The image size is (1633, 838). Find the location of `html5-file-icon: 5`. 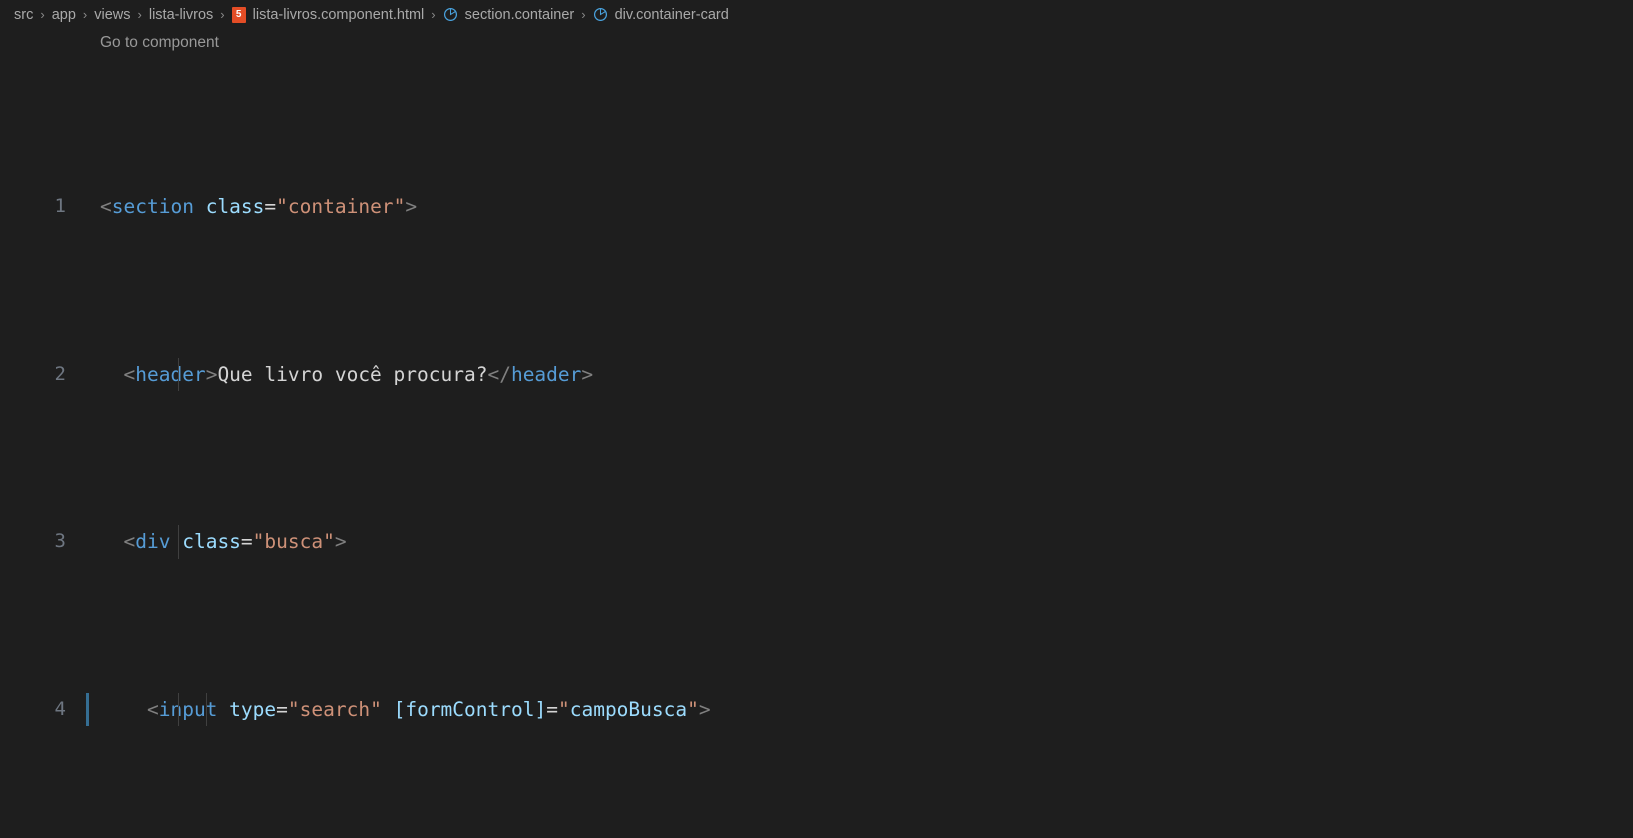

html5-file-icon: 5 is located at coordinates (238, 14).